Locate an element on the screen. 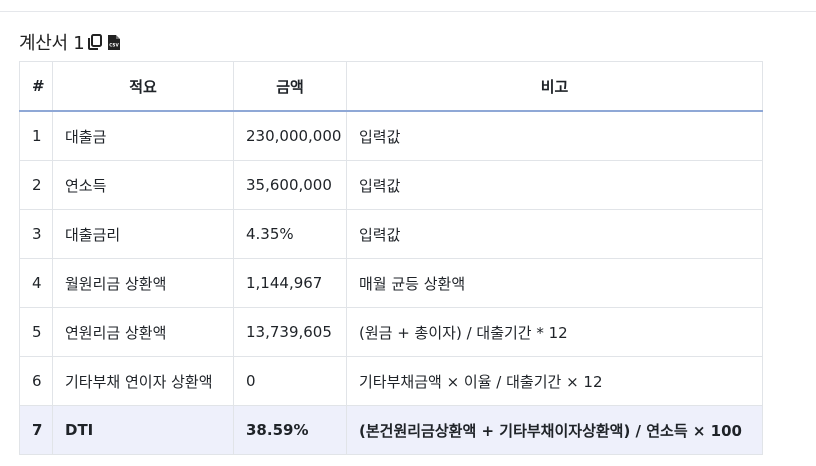 The width and height of the screenshot is (816, 466). table-row: 2 연소득 35,600,000 입력값 is located at coordinates (391, 185).